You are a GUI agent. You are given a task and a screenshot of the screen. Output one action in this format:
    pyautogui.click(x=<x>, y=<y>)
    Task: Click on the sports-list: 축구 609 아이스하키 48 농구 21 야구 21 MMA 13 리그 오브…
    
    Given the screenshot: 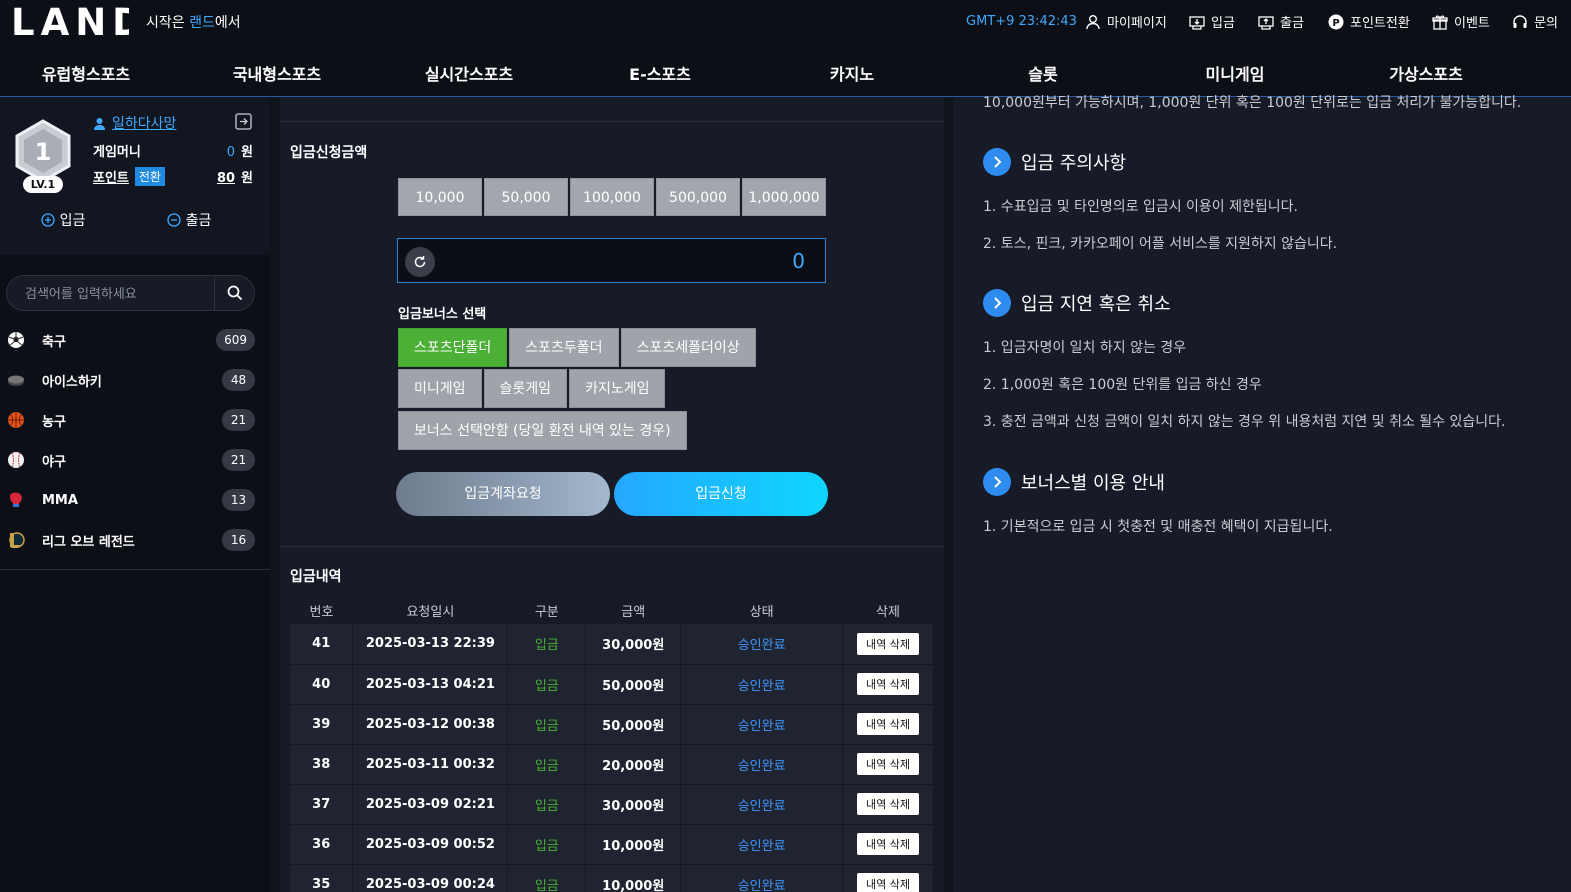 What is the action you would take?
    pyautogui.click(x=135, y=440)
    